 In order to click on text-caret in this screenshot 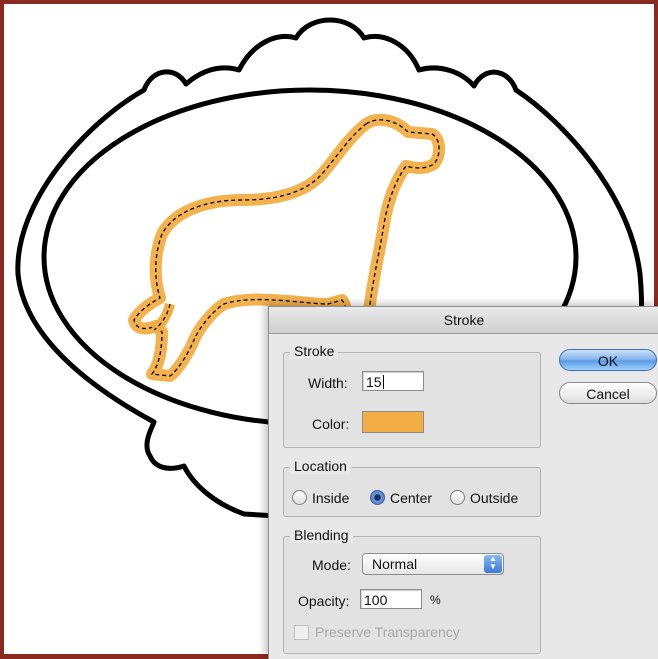, I will do `click(383, 382)`.